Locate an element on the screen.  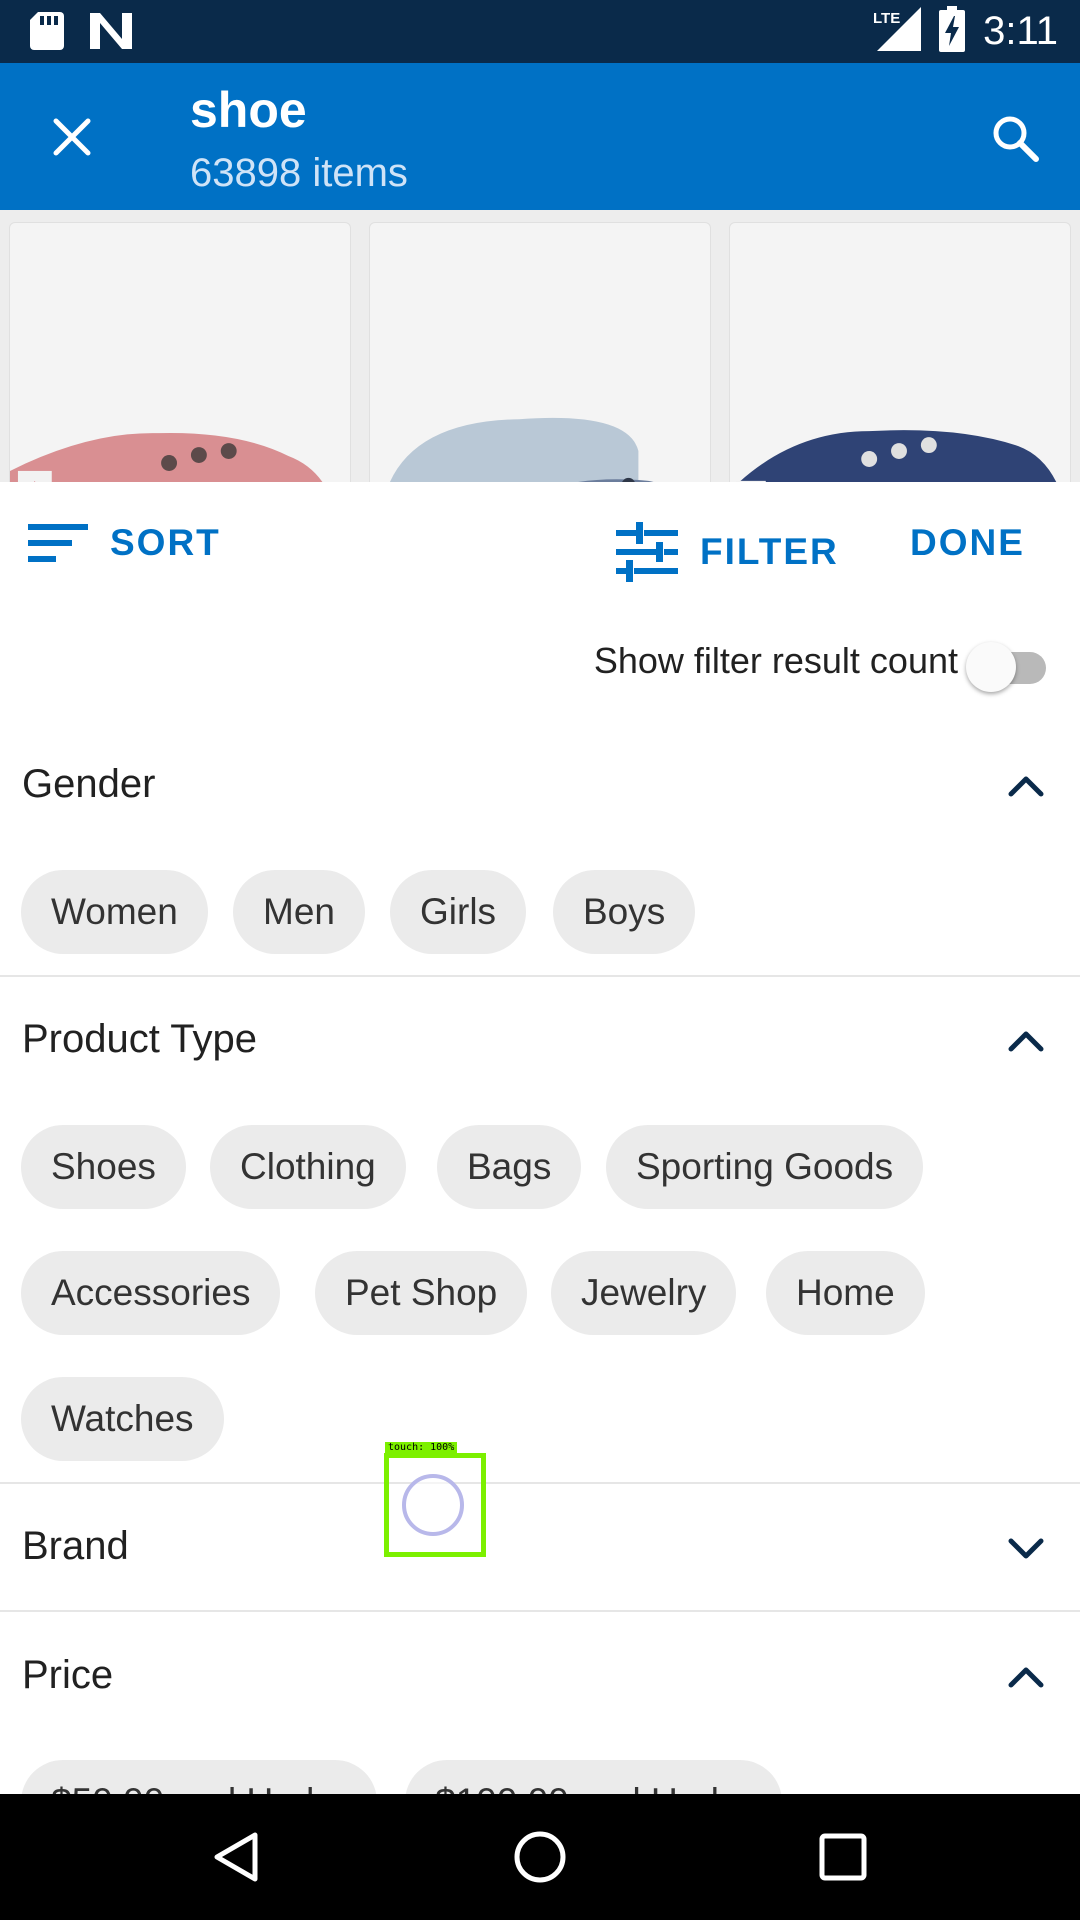
product-strip is located at coordinates (540, 346).